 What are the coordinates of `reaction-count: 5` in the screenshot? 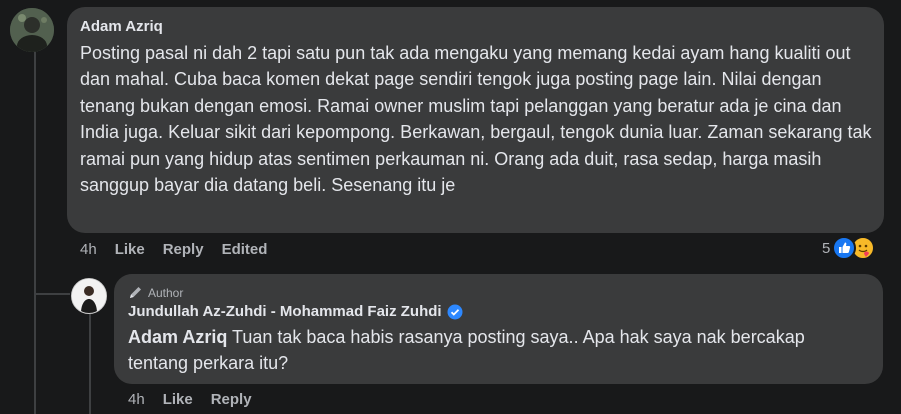 It's located at (826, 248).